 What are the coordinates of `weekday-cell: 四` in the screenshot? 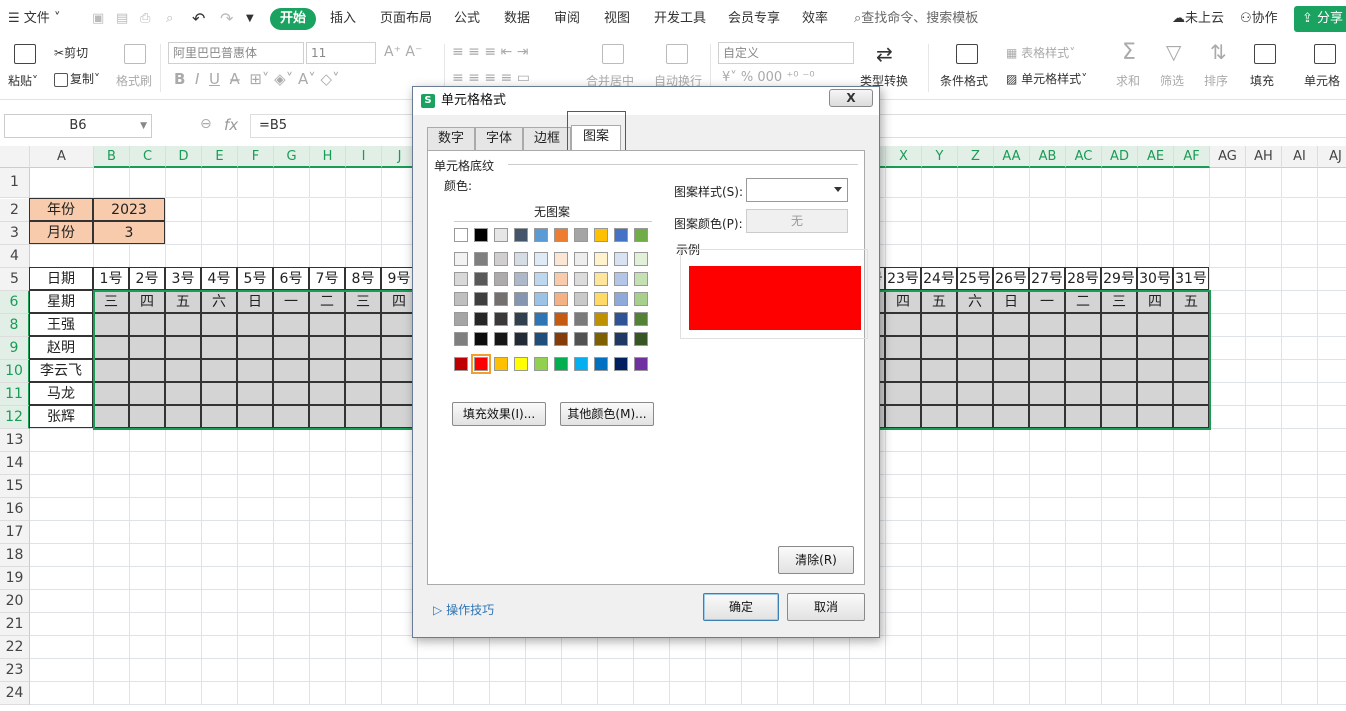 It's located at (903, 301).